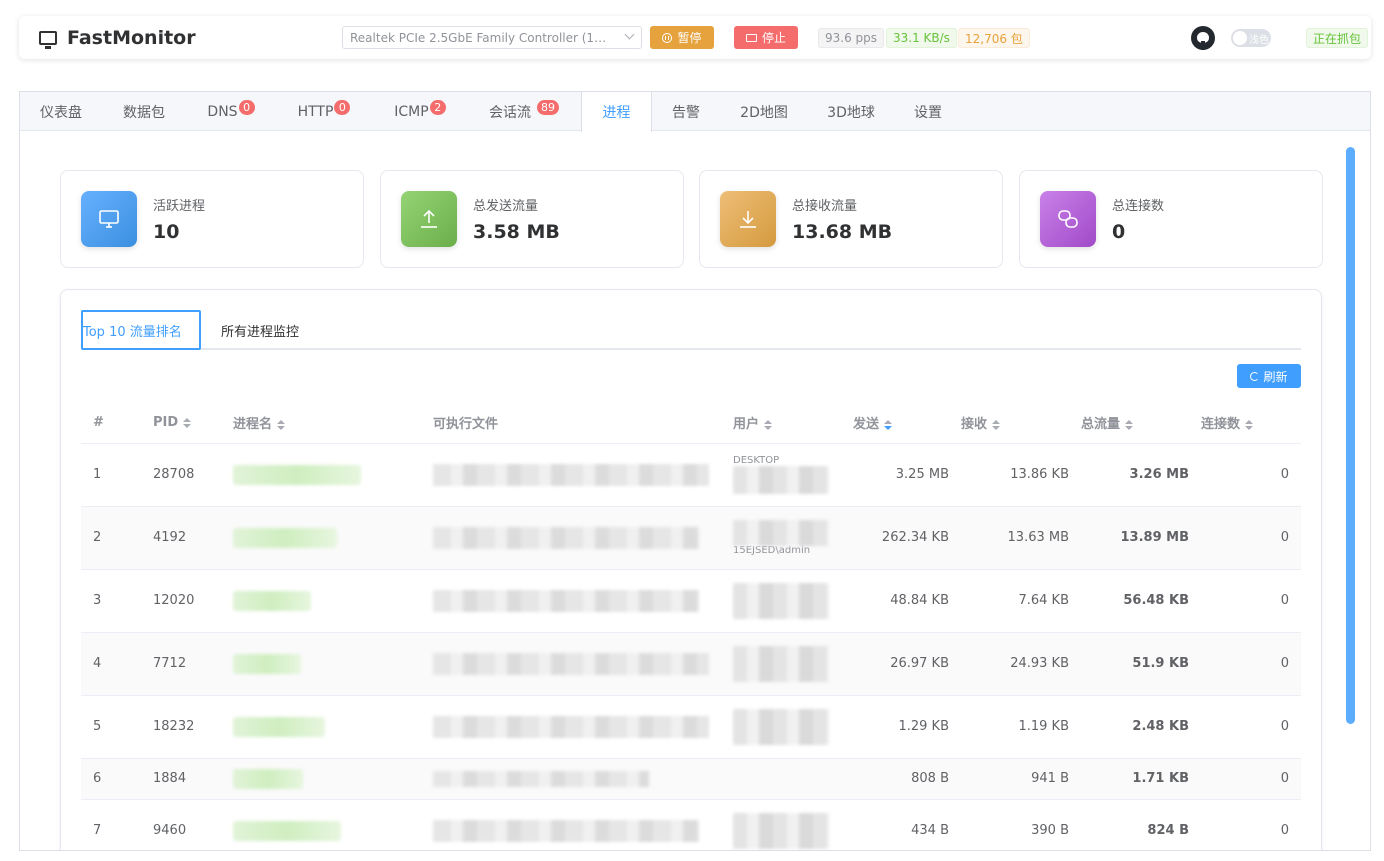 This screenshot has height=861, width=1384. What do you see at coordinates (907, 779) in the screenshot?
I see `row-send: 808 B` at bounding box center [907, 779].